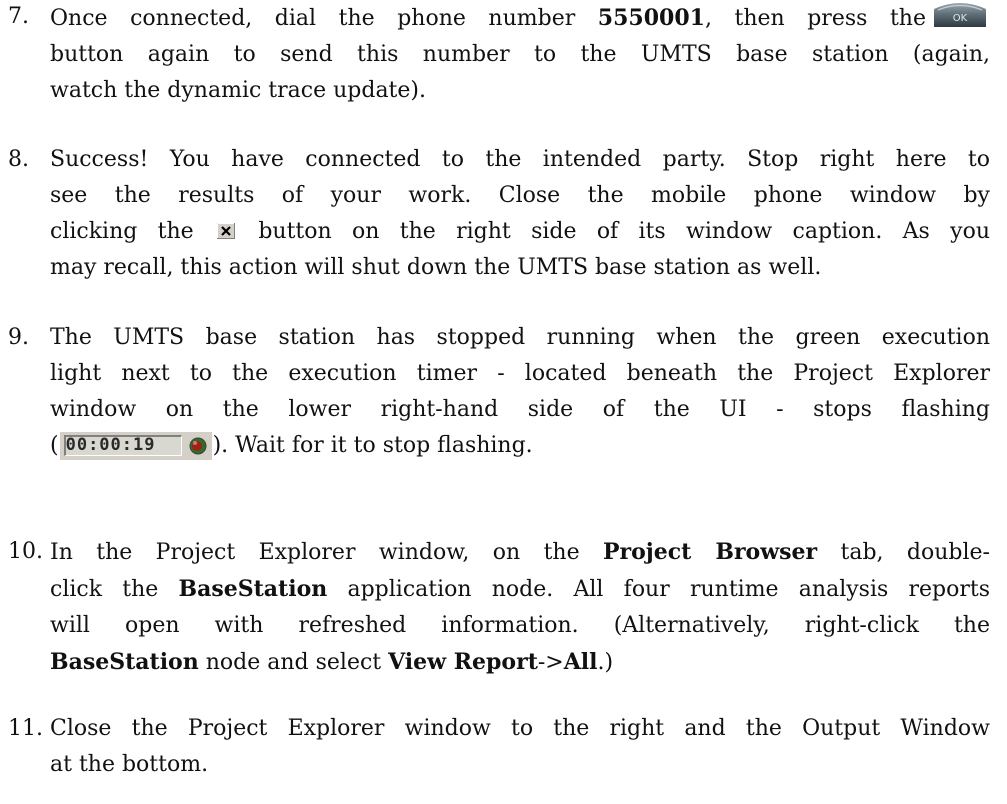  What do you see at coordinates (580, 662) in the screenshot?
I see `bold-term: All` at bounding box center [580, 662].